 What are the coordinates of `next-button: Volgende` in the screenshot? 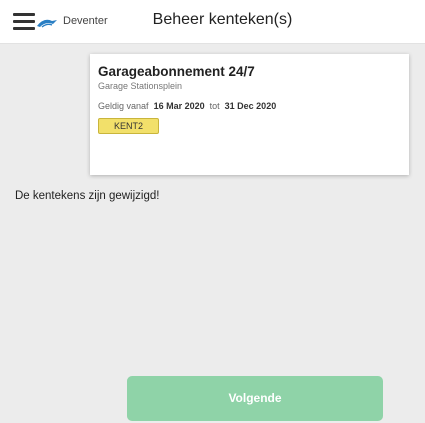 It's located at (255, 398).